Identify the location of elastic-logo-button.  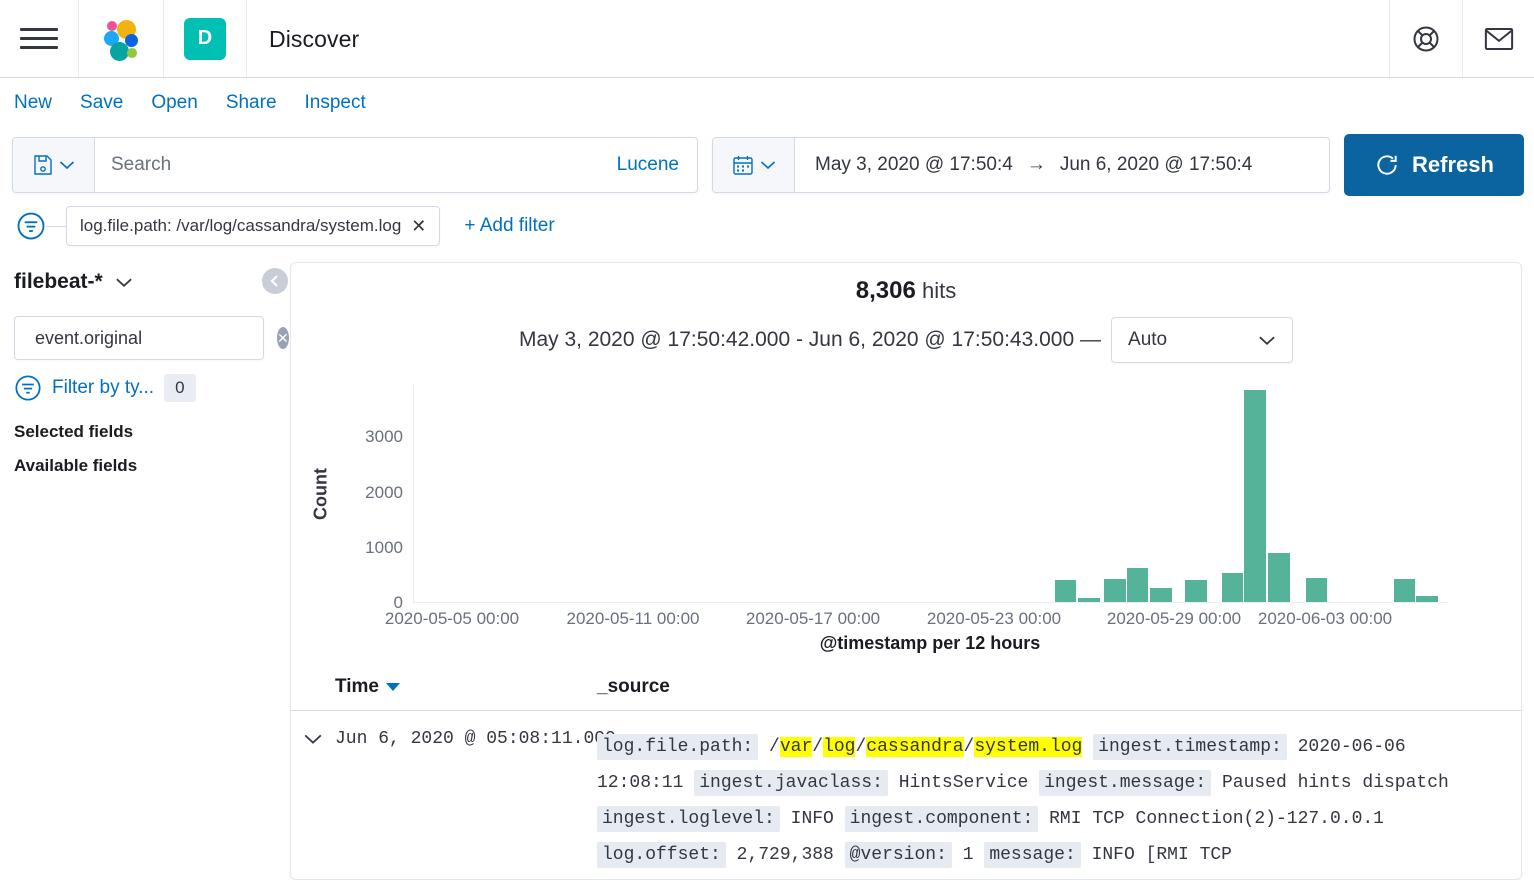
(121, 38).